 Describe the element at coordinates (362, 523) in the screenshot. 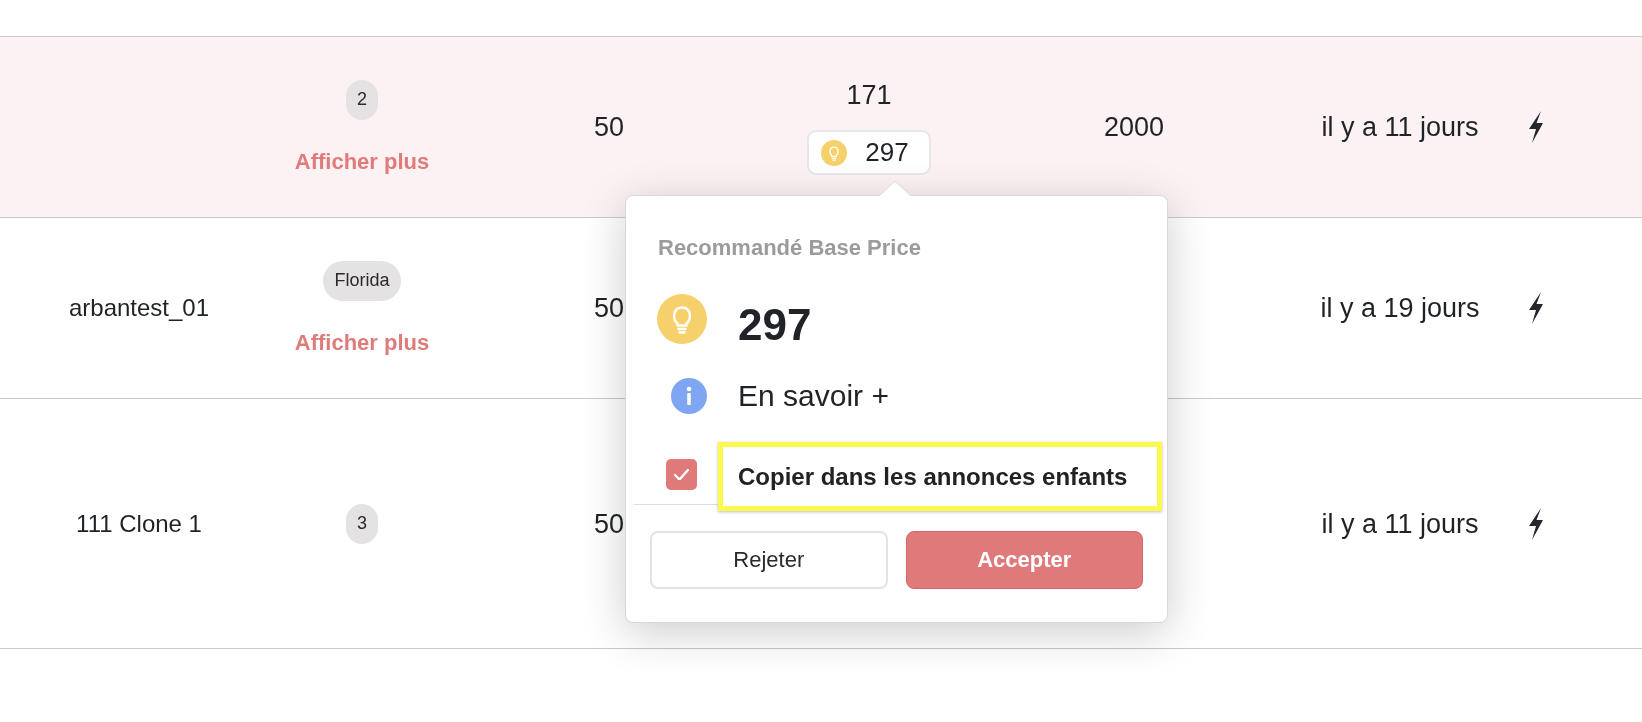

I see `tag-badge: 3` at that location.